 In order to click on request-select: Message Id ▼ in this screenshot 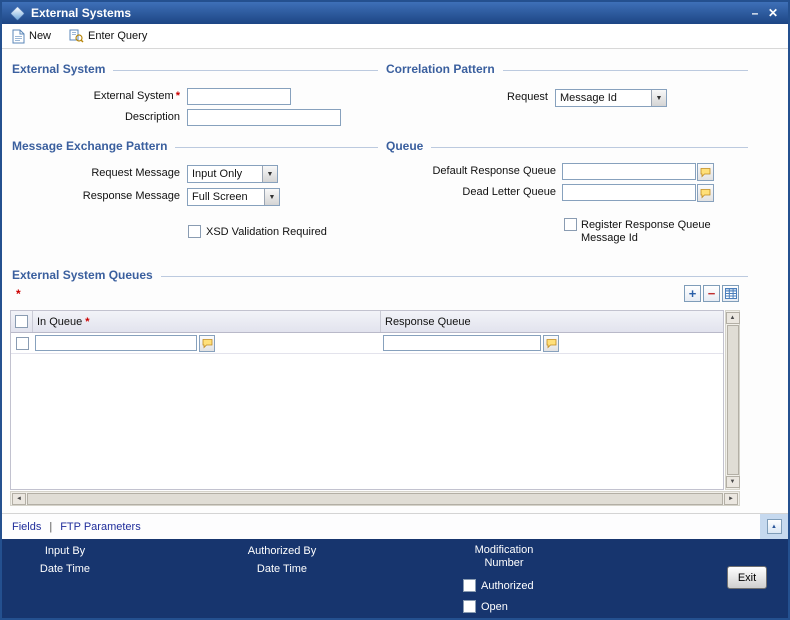, I will do `click(611, 98)`.